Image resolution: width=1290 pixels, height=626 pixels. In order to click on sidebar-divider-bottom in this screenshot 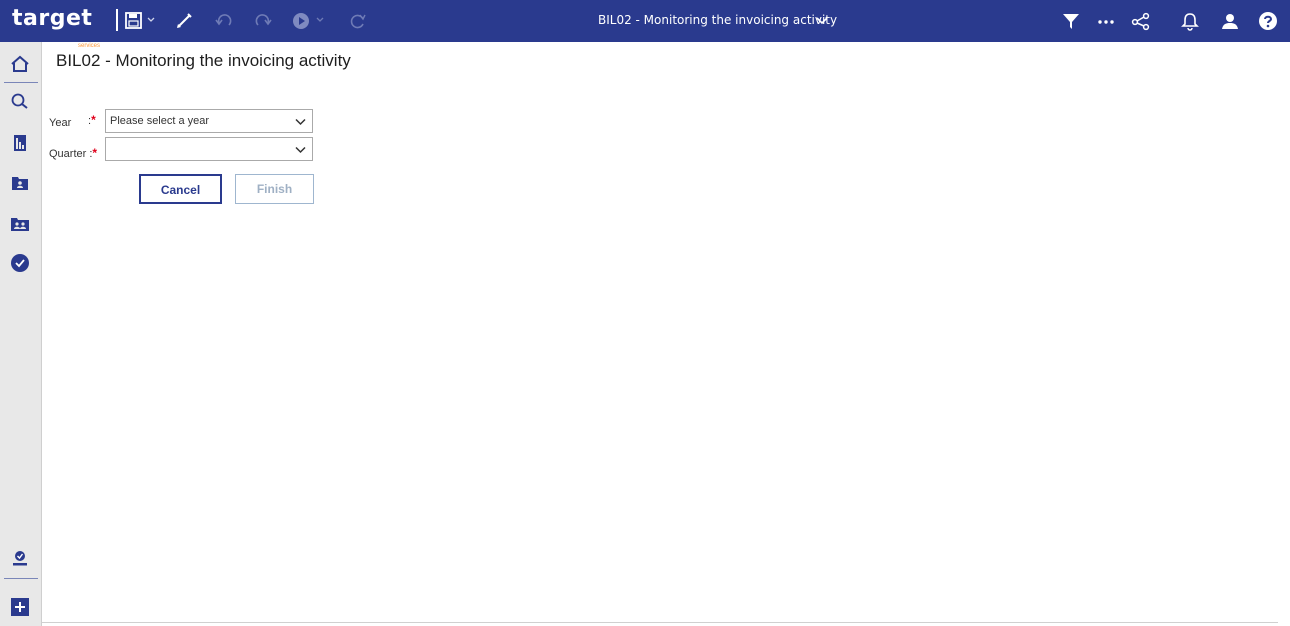, I will do `click(21, 578)`.